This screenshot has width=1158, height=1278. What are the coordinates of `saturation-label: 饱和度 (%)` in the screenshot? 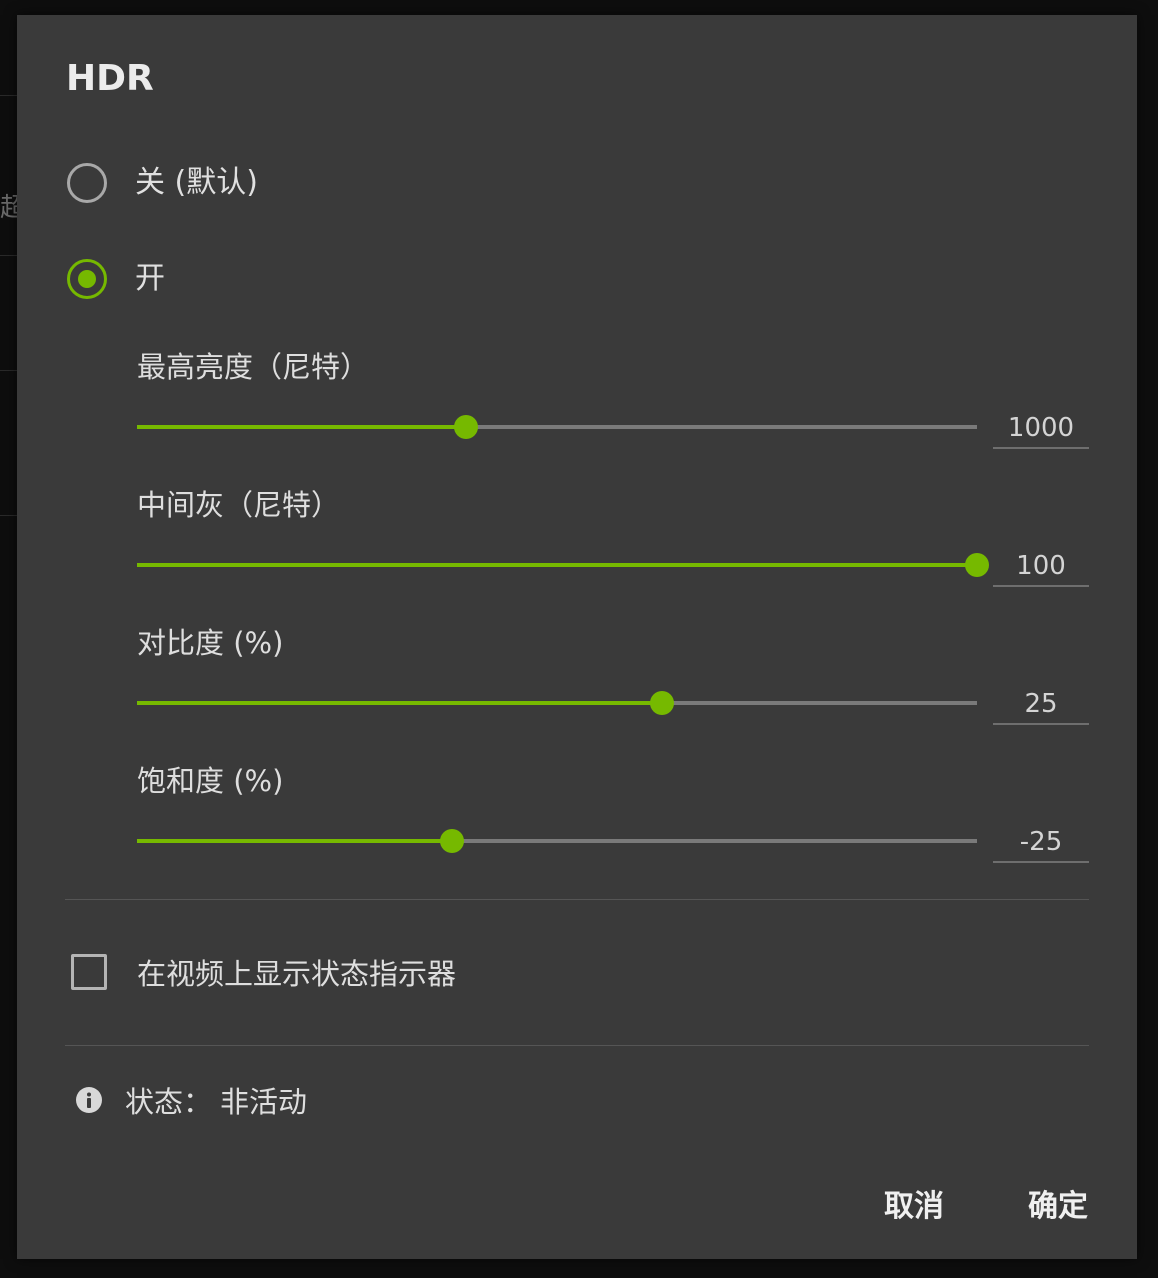 It's located at (210, 781).